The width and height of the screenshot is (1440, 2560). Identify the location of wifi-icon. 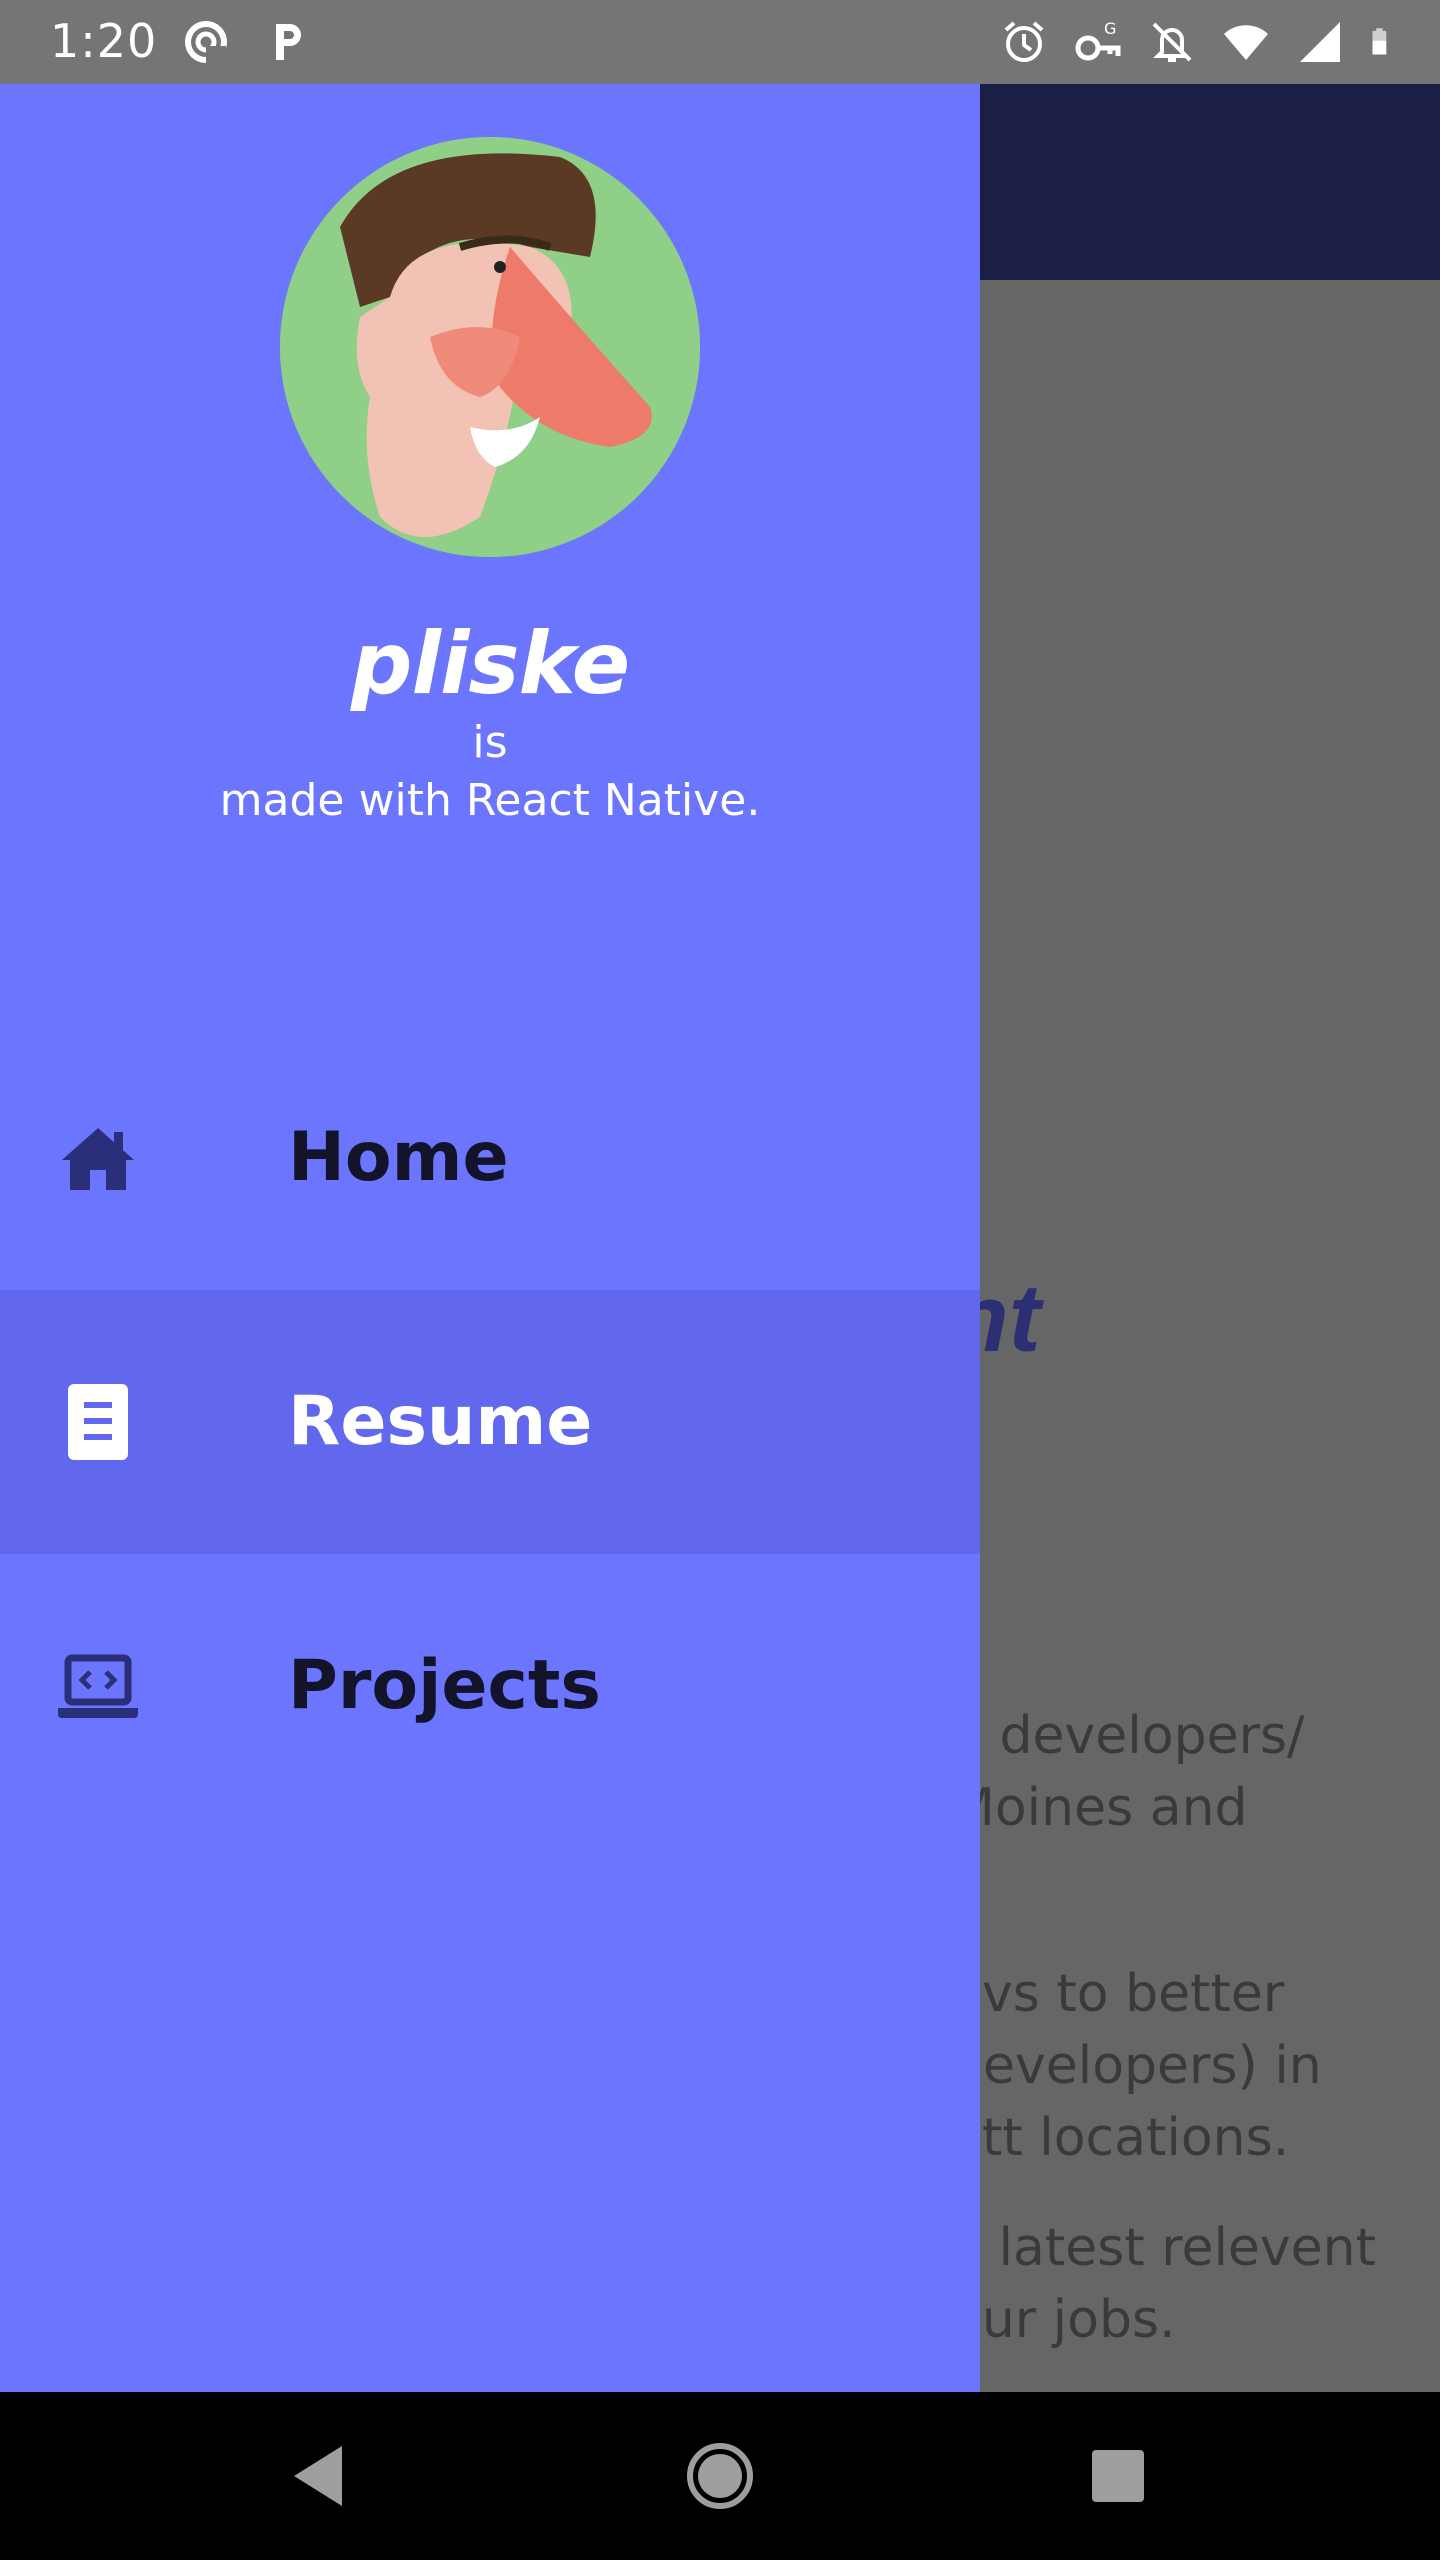
(1246, 42).